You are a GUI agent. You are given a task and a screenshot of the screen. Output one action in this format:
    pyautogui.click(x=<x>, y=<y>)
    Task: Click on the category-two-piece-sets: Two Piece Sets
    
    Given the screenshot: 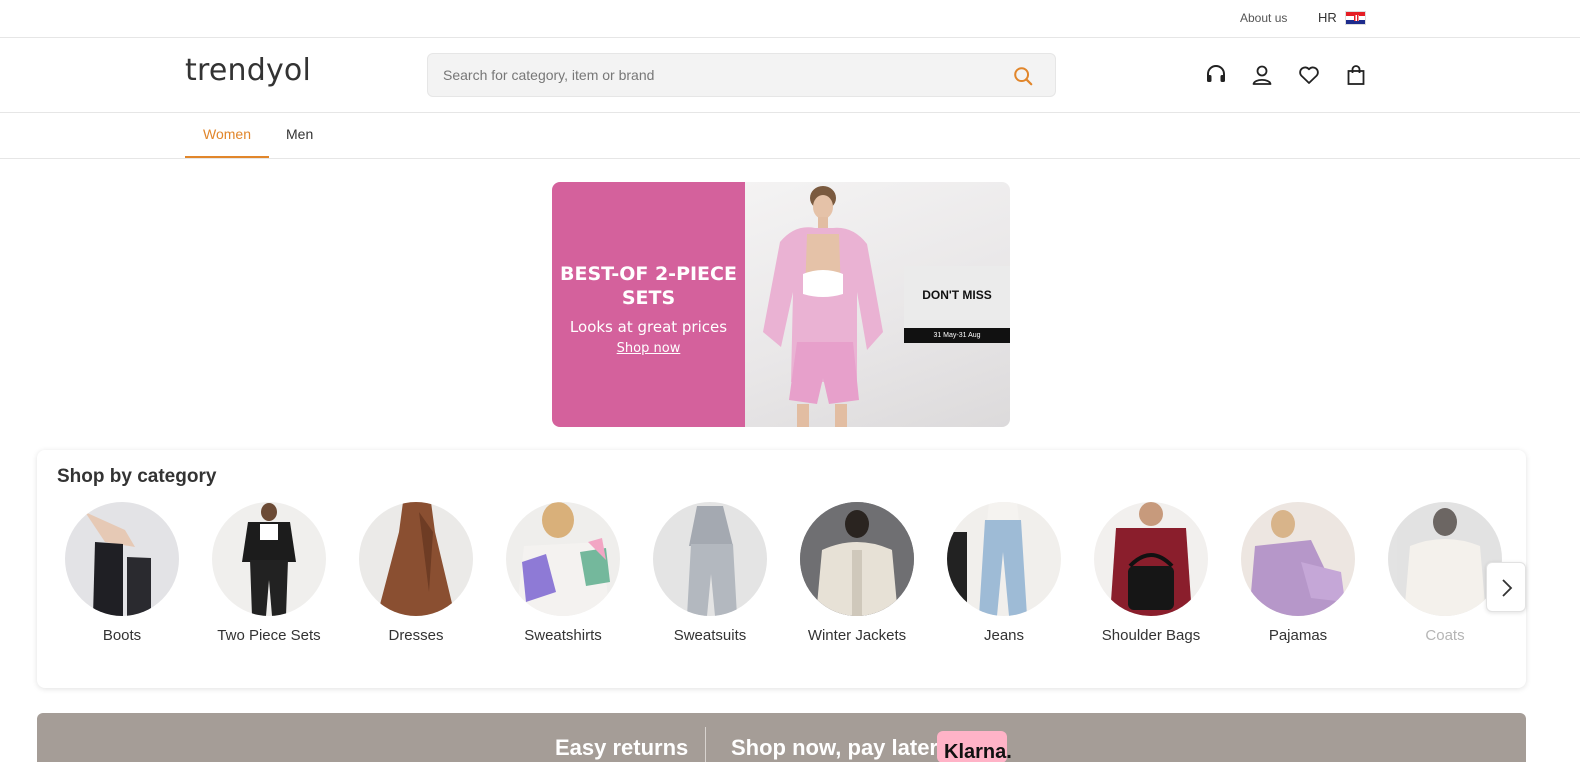 What is the action you would take?
    pyautogui.click(x=269, y=577)
    